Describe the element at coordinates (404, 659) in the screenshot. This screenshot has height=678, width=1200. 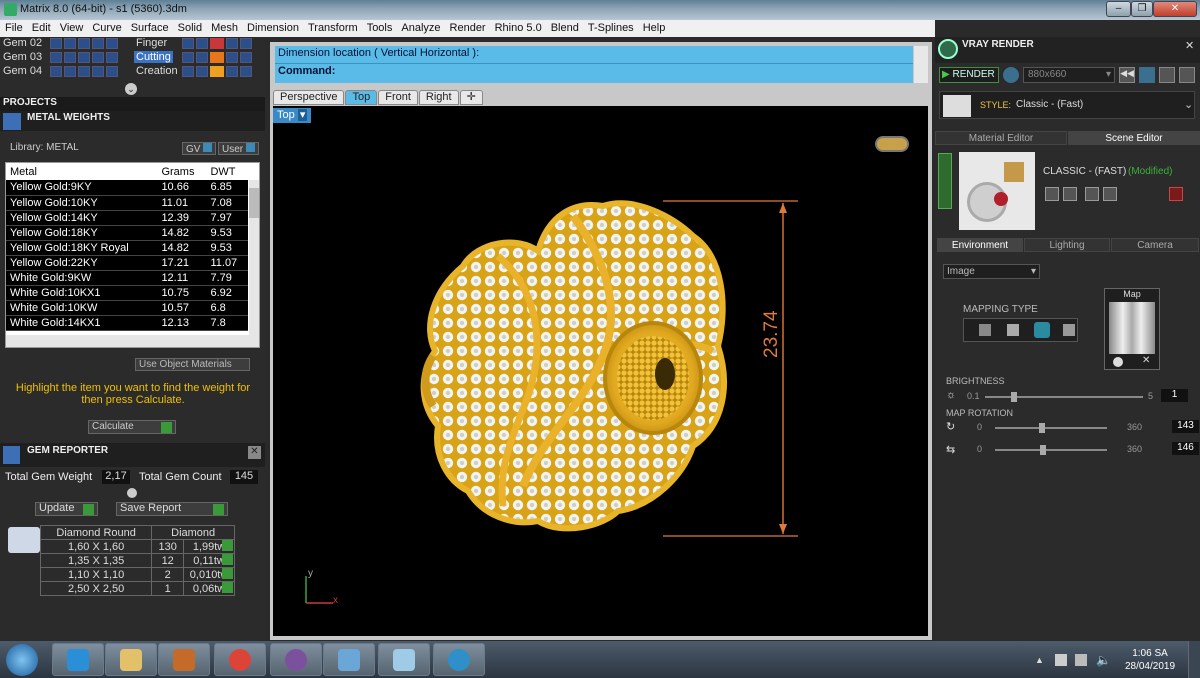
I see `notes-icon` at that location.